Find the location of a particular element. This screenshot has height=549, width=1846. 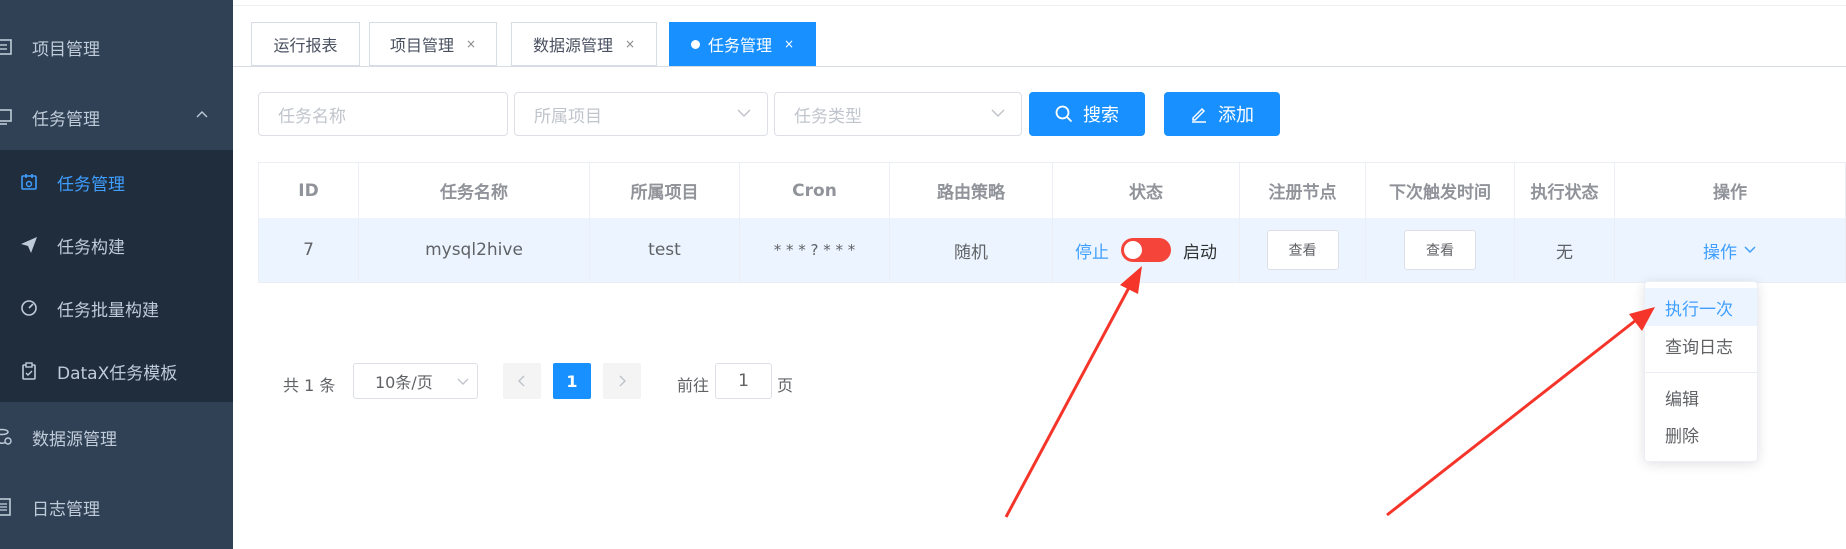

header-task-name: 任务名称 is located at coordinates (474, 190).